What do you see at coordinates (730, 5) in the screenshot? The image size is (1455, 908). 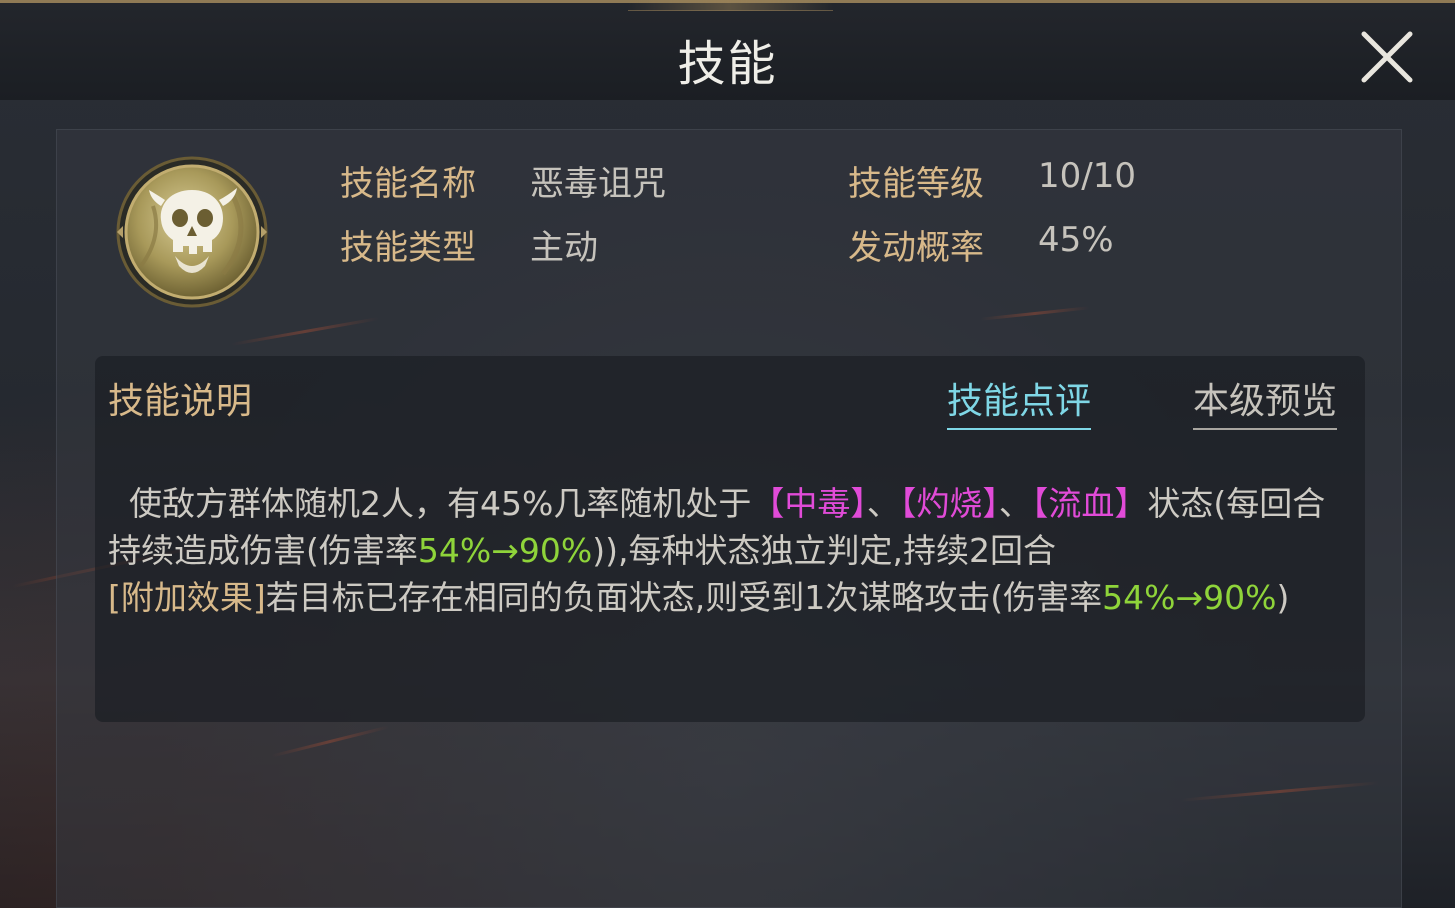 I see `title-ornament` at bounding box center [730, 5].